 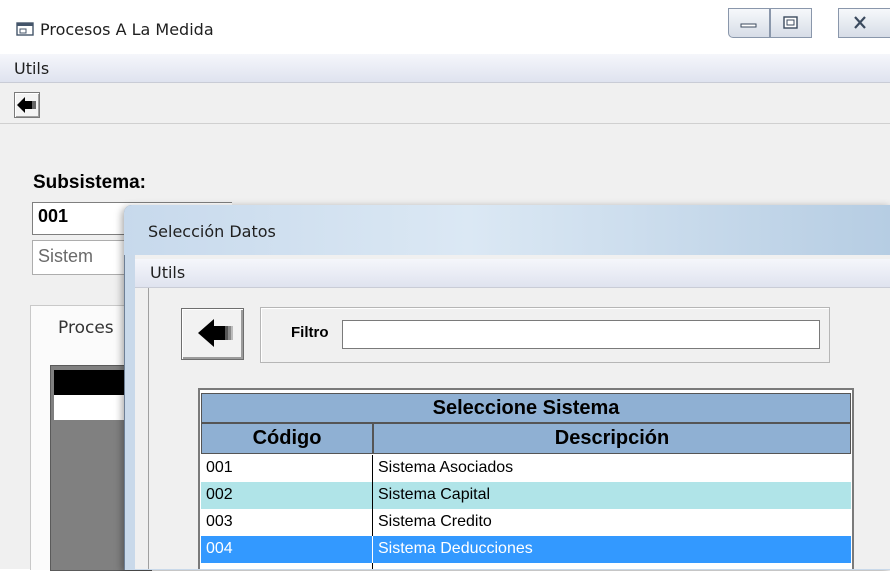 What do you see at coordinates (526, 522) in the screenshot?
I see `table-row: 003 Sistema Credito` at bounding box center [526, 522].